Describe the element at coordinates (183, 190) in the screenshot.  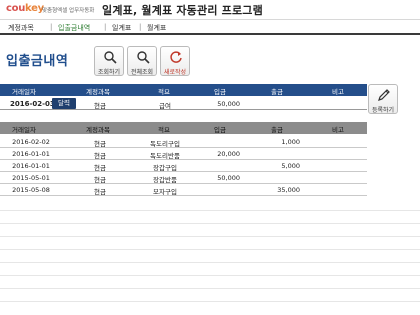
I see `table-row: 2015-05-08 현금 모자구입 35,000` at that location.